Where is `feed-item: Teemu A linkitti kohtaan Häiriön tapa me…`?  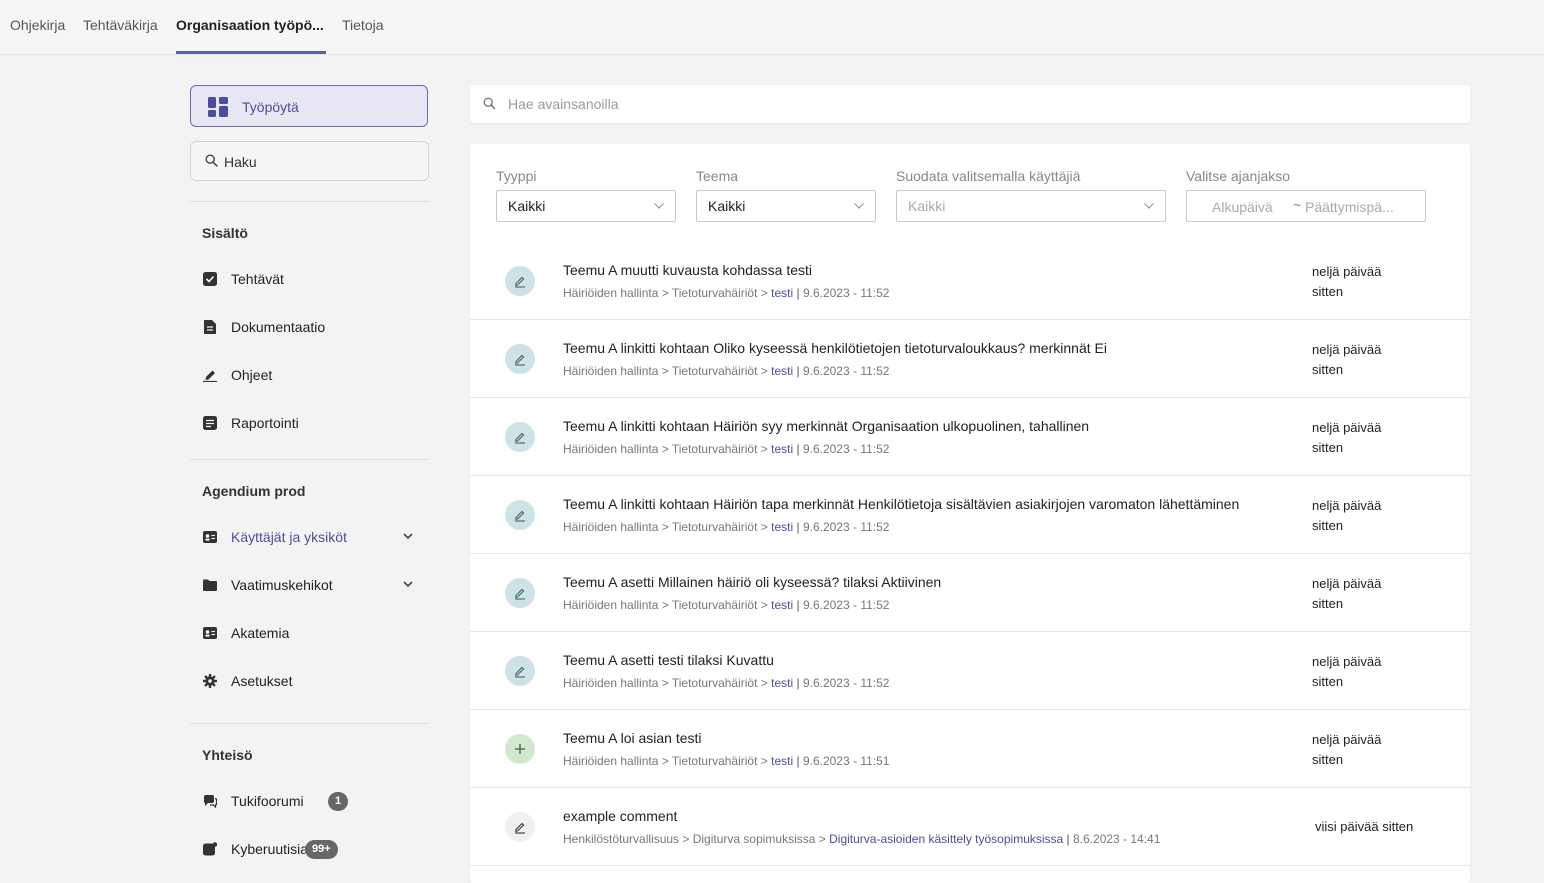
feed-item: Teemu A linkitti kohtaan Häiriön tapa me… is located at coordinates (970, 515).